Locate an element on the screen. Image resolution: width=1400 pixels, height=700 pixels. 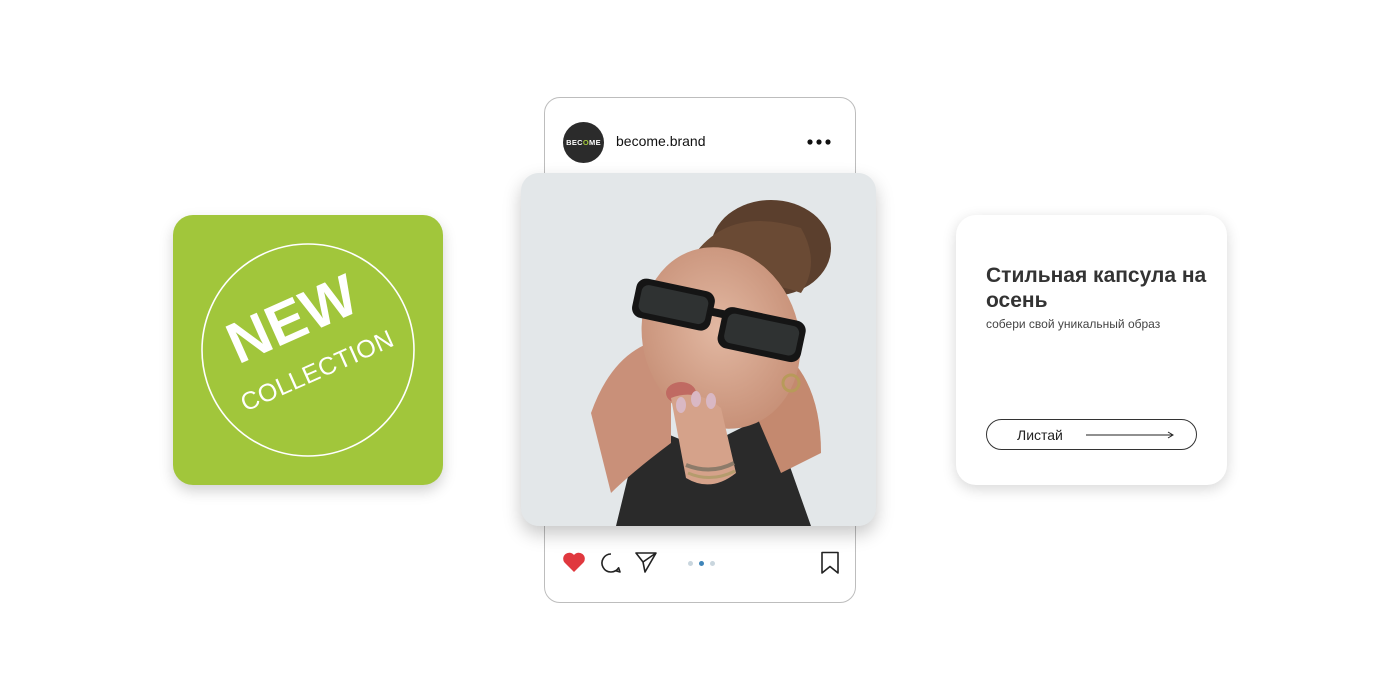
post-photo is located at coordinates (698, 349).